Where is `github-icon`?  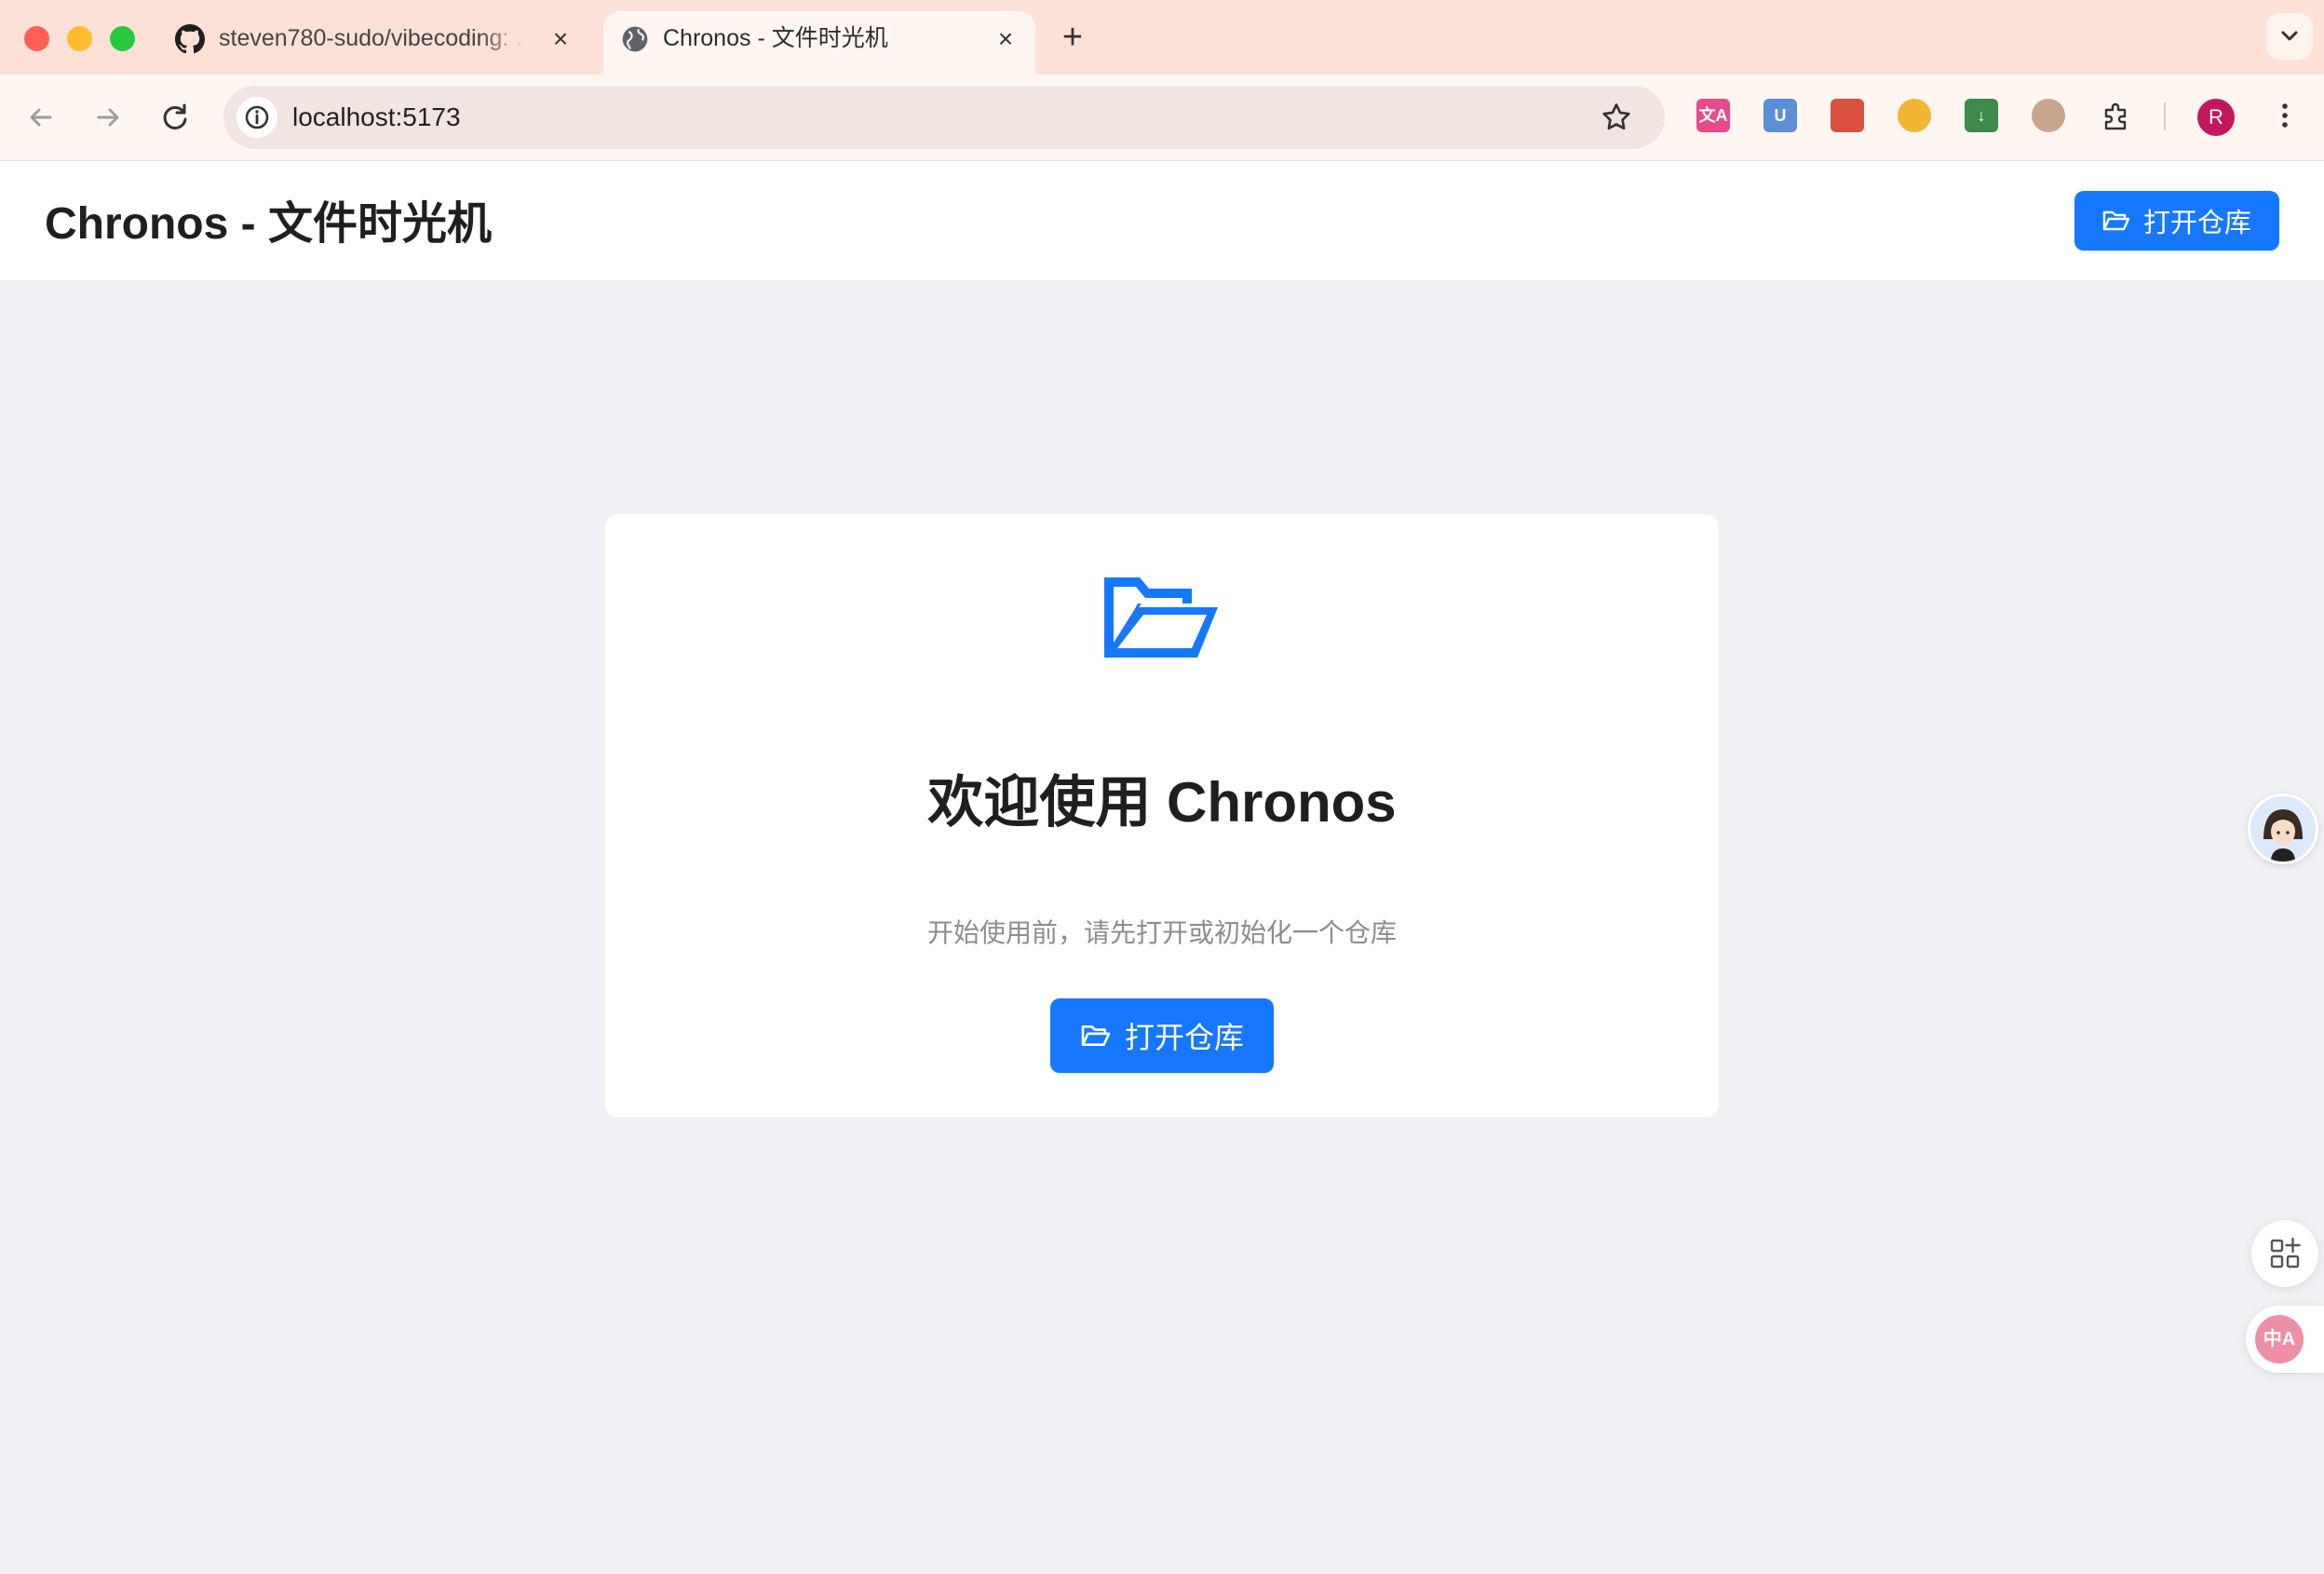 github-icon is located at coordinates (190, 39).